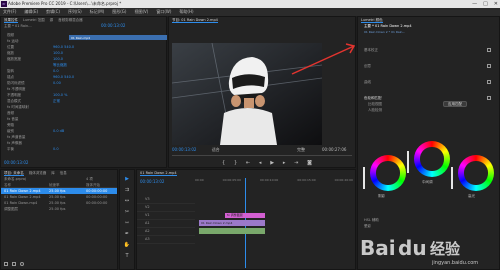  Describe the element at coordinates (184, 149) in the screenshot. I see `program-timecode: 00:00:13:02` at that location.